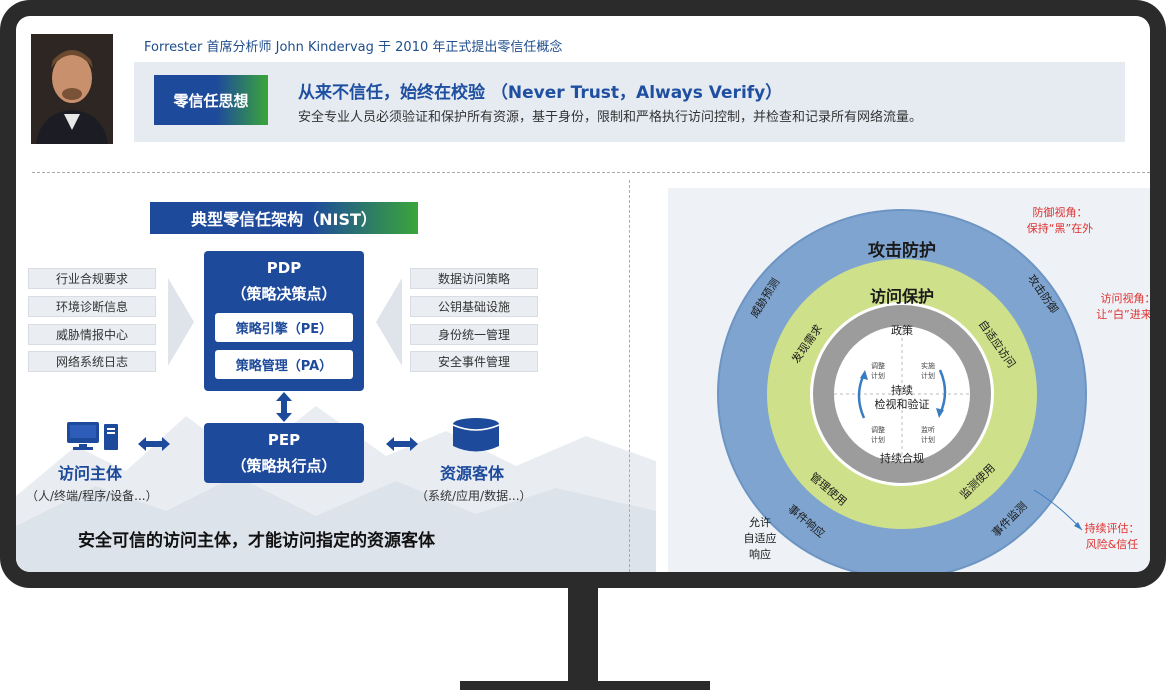 The image size is (1166, 690). I want to click on access-note-1: 访问视角：, so click(1126, 298).